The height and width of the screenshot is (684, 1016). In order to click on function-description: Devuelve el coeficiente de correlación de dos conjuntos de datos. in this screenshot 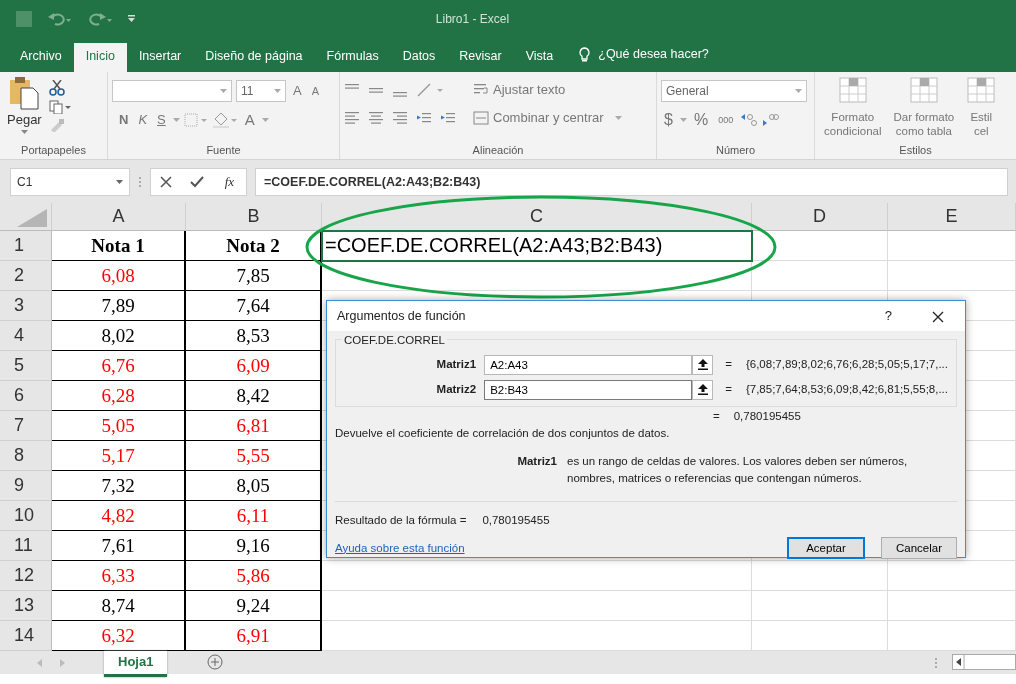, I will do `click(502, 433)`.